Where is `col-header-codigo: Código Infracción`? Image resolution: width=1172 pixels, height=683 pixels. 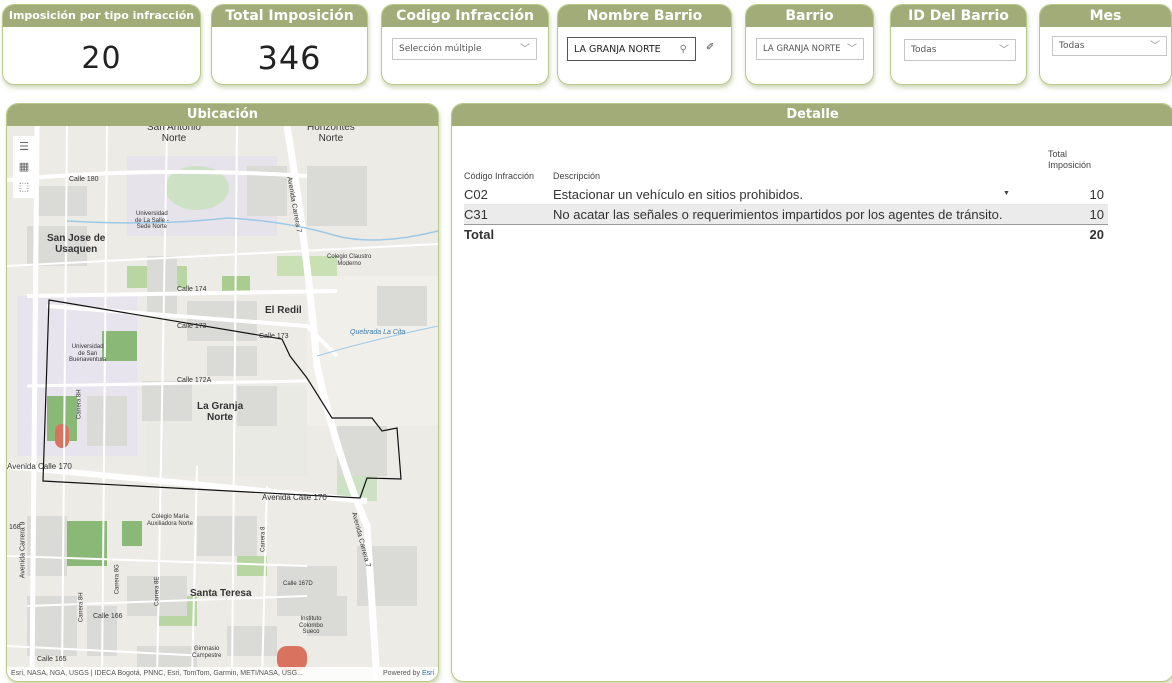
col-header-codigo: Código Infracción is located at coordinates (508, 161).